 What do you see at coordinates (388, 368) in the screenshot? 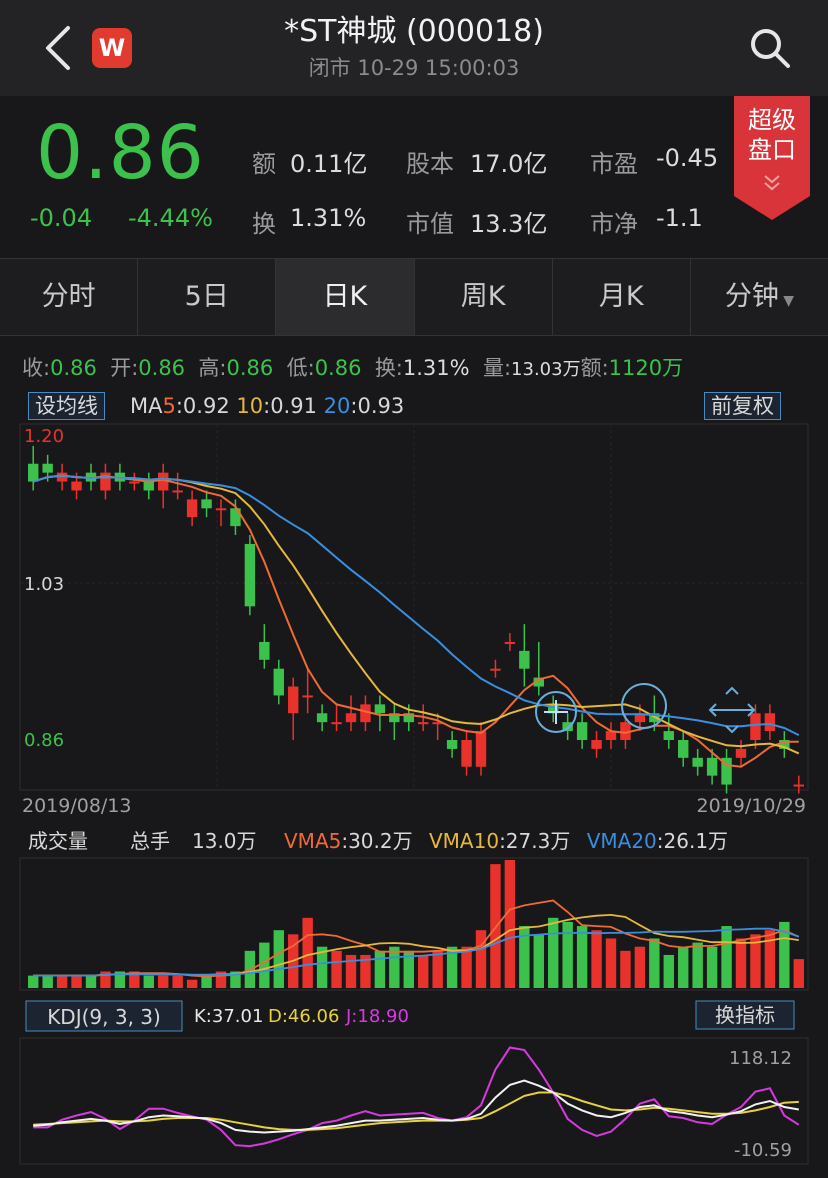
I see `ohlc-label: 换:` at bounding box center [388, 368].